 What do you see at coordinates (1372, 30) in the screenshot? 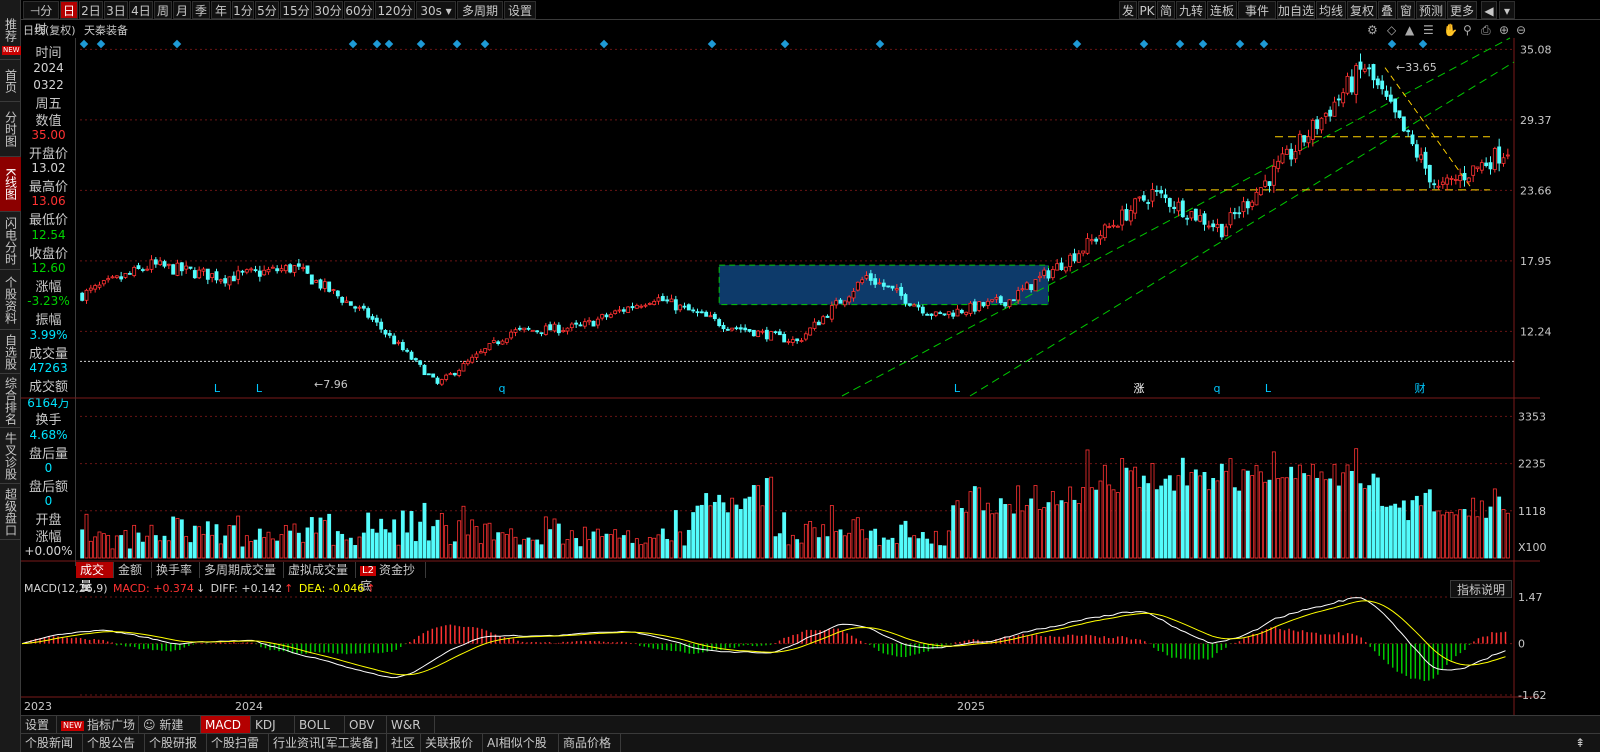
I see `chart-tool-icon-0: ⚙` at bounding box center [1372, 30].